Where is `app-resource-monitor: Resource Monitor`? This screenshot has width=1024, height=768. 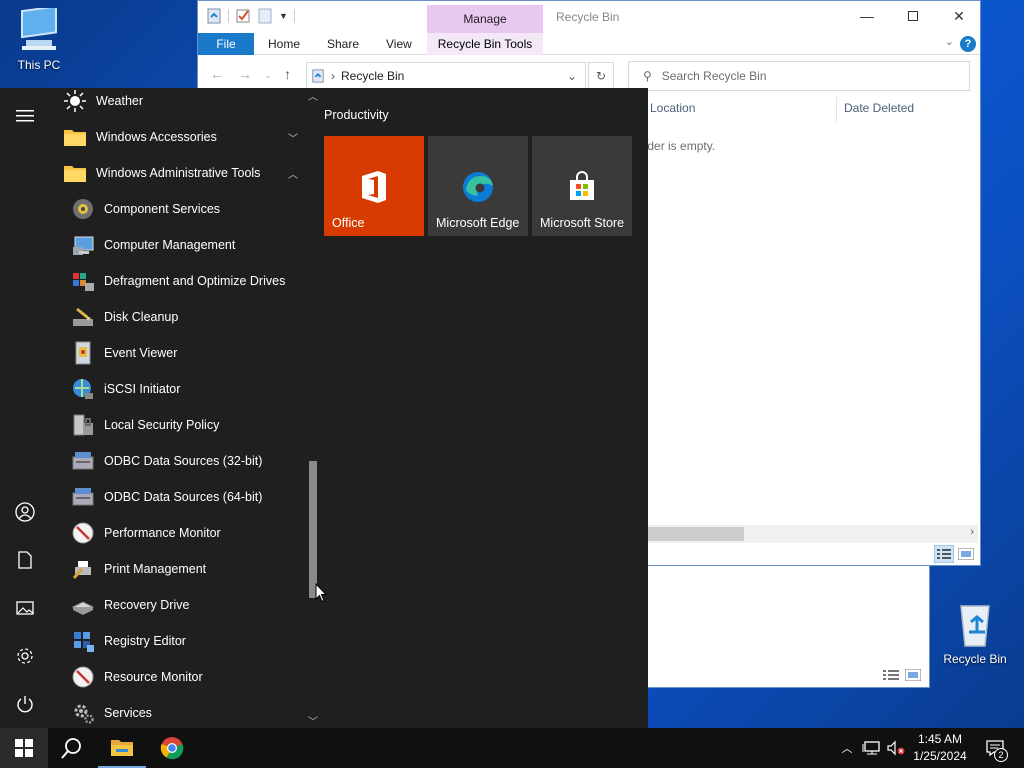 app-resource-monitor: Resource Monitor is located at coordinates (178, 677).